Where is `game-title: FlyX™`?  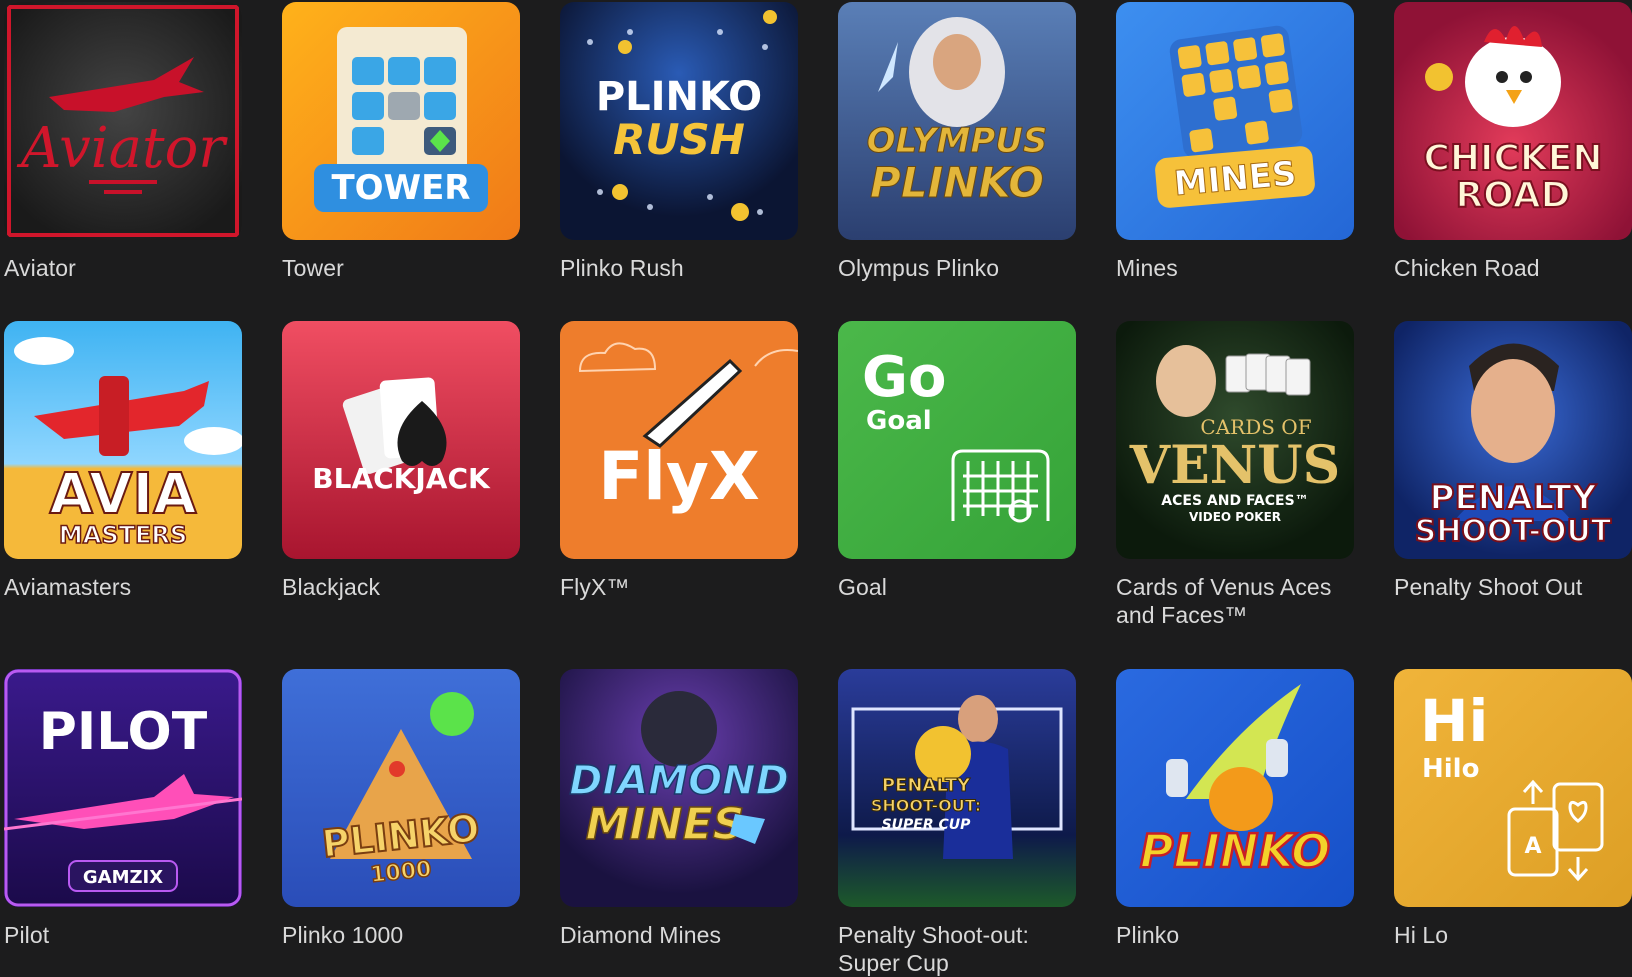
game-title: FlyX™ is located at coordinates (679, 587).